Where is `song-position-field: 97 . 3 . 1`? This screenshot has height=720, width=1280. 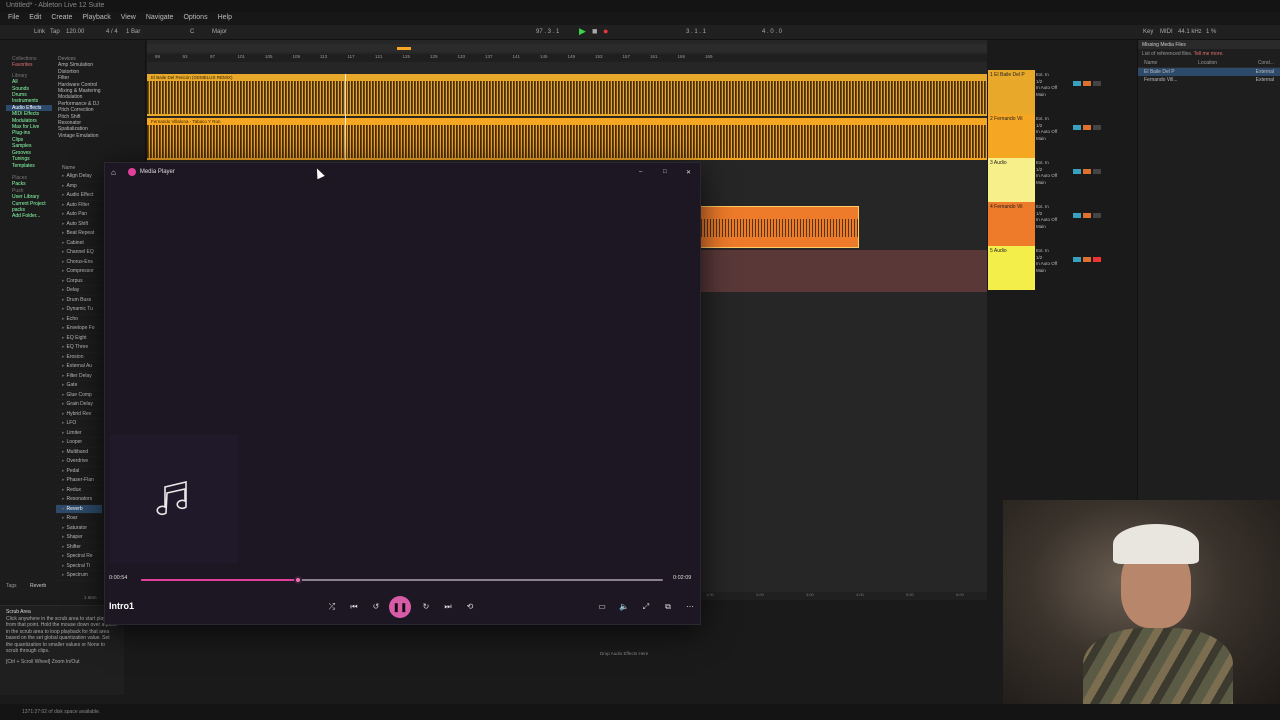
song-position-field: 97 . 3 . 1 is located at coordinates (547, 32).